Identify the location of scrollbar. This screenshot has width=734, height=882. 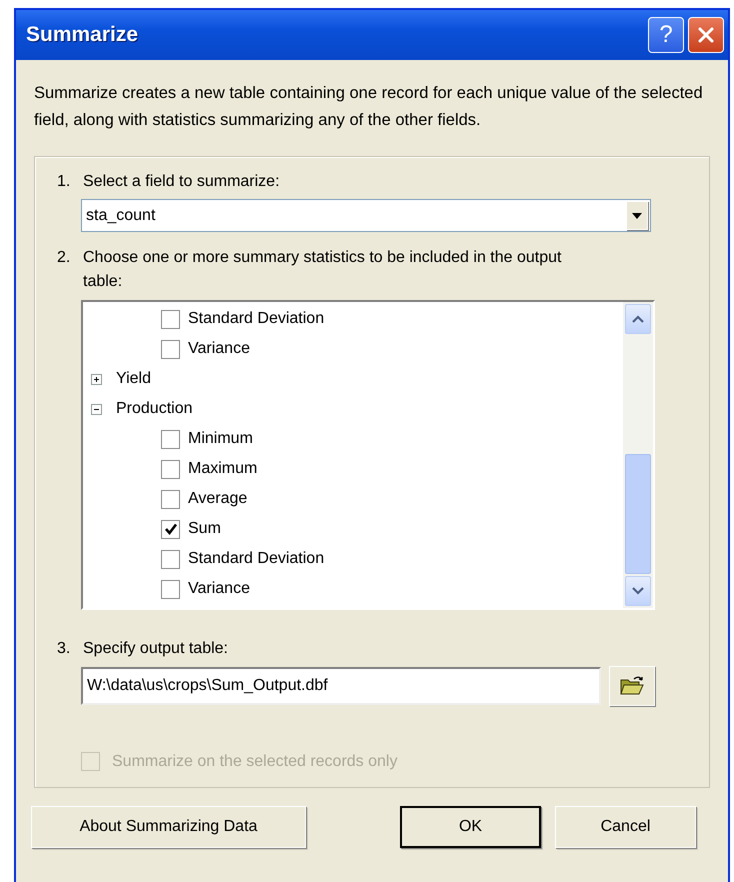
(638, 455).